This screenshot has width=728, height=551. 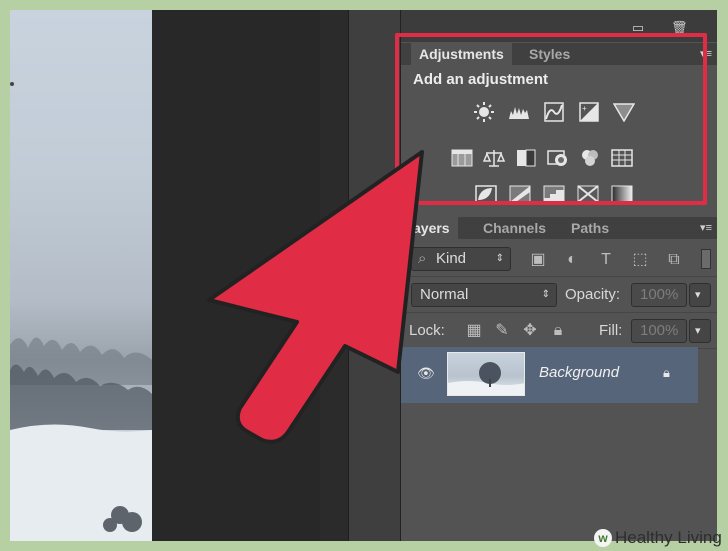 I want to click on opacity-label: Opacity:, so click(x=593, y=294).